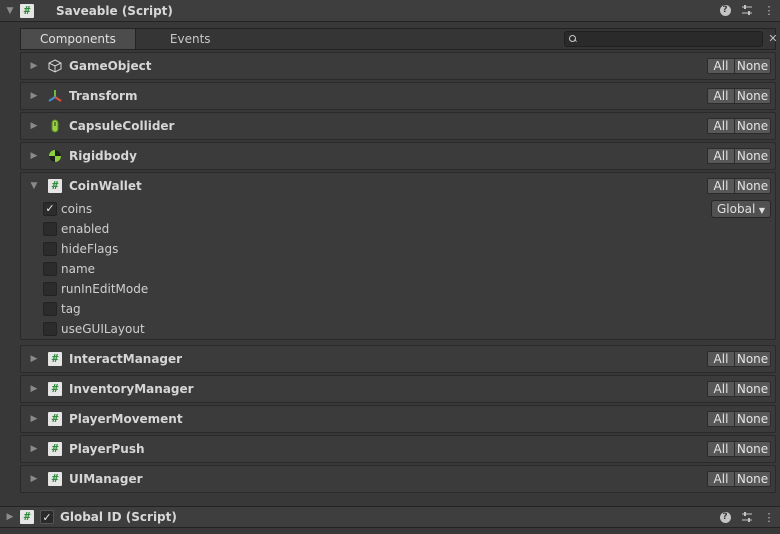  Describe the element at coordinates (398, 479) in the screenshot. I see `component-row-uimanager: ▶ # UIManager All None` at that location.